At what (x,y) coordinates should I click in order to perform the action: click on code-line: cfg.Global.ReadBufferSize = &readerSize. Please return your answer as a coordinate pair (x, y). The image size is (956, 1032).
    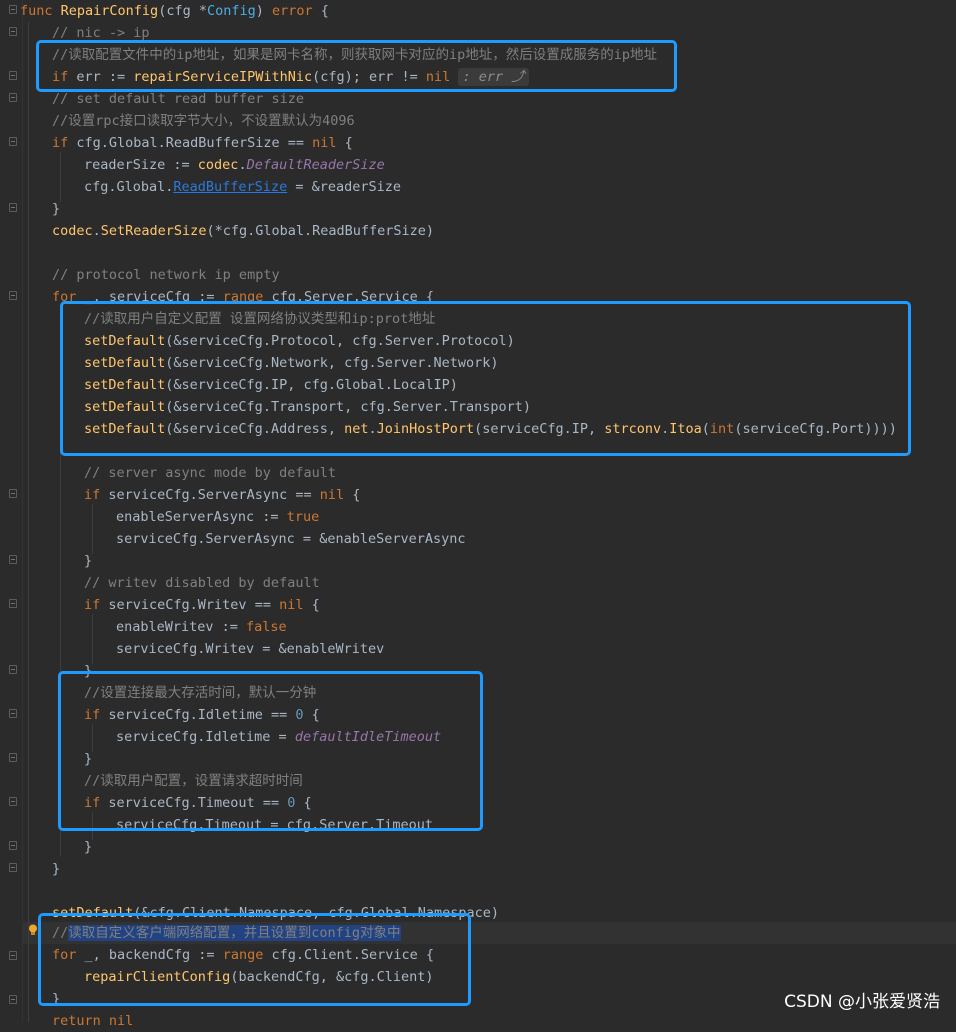
    Looking at the image, I should click on (242, 187).